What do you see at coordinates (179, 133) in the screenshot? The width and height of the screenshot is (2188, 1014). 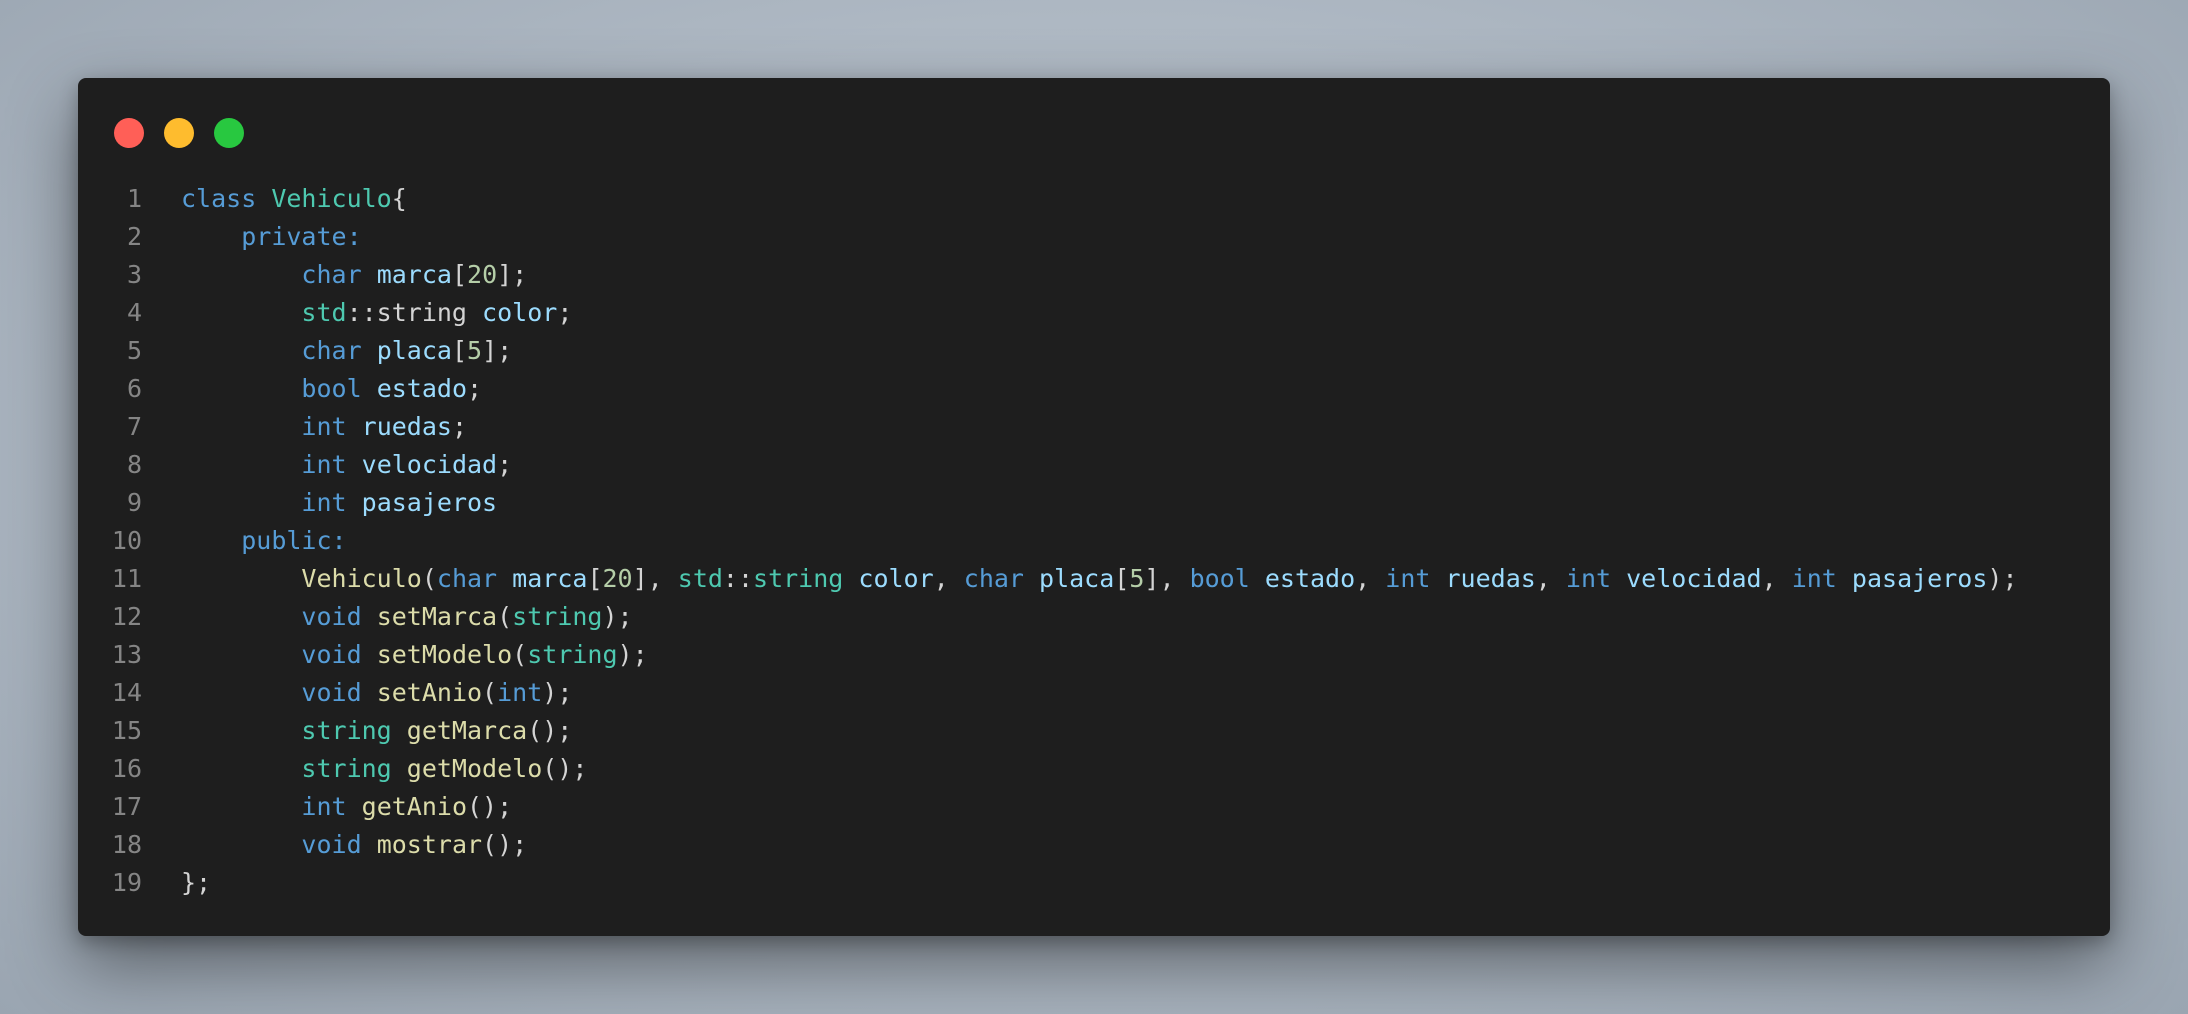 I see `minimize-window-dot-icon` at bounding box center [179, 133].